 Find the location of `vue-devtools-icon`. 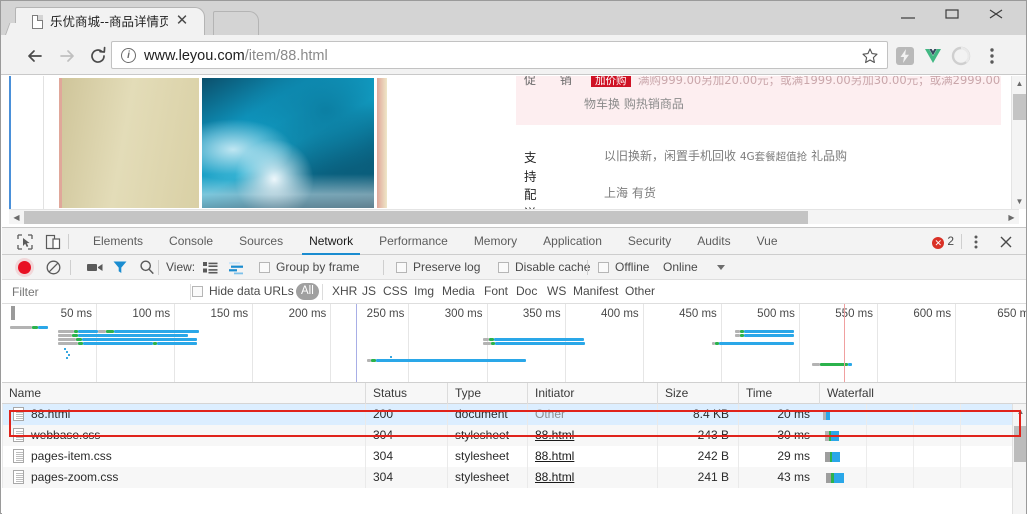

vue-devtools-icon is located at coordinates (933, 56).